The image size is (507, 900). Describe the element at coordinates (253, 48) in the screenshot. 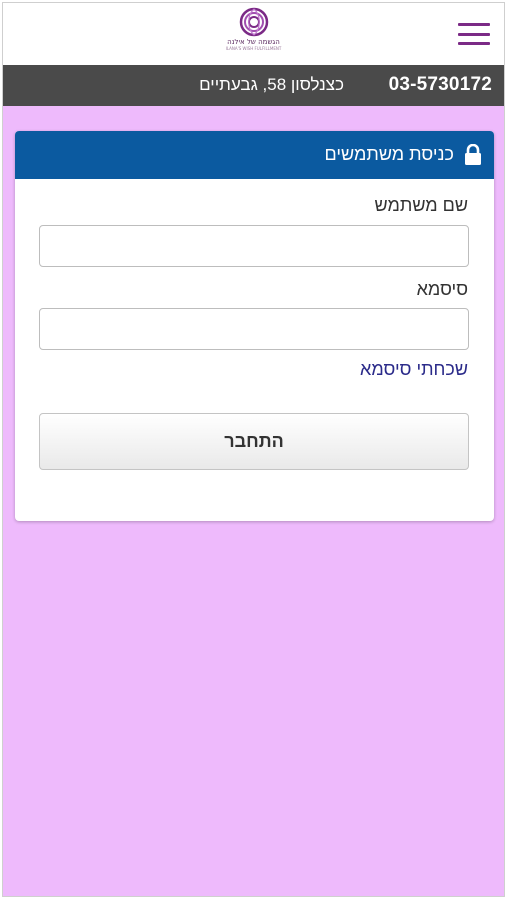

I see `logo-subtext: ILANA'S WISH FULFILLMENT` at that location.